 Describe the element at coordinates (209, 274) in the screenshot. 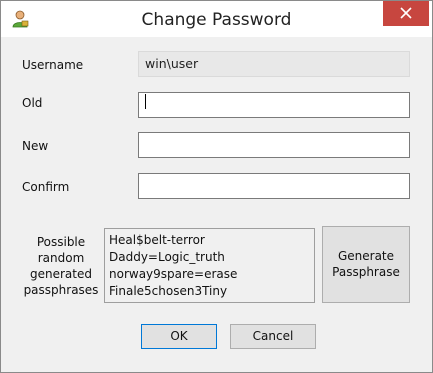

I see `passphrase-item: norway9spare=erase` at that location.